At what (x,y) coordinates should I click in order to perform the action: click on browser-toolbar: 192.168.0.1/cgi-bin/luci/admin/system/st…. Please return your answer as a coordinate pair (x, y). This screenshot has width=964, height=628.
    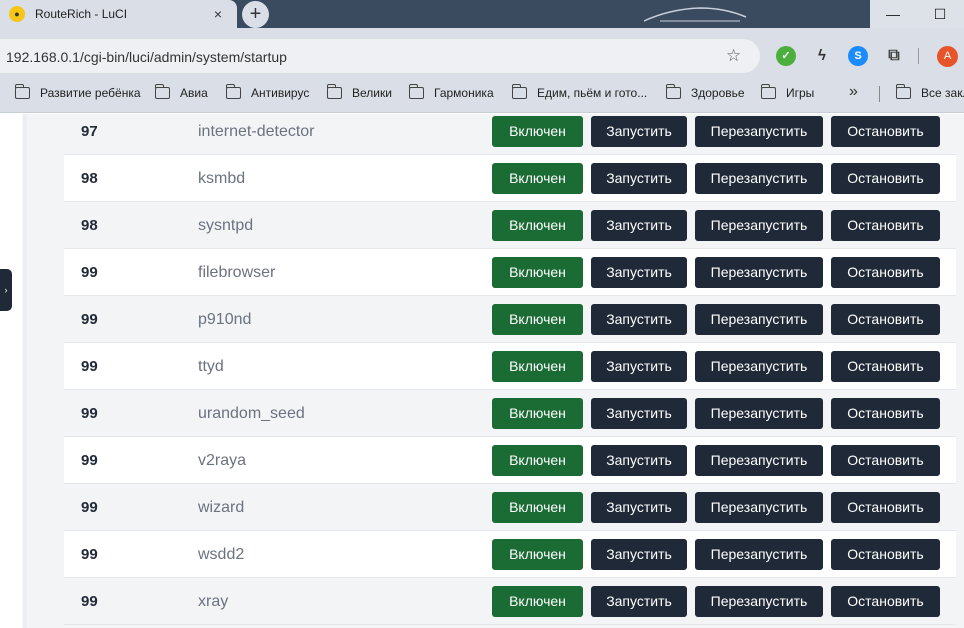
    Looking at the image, I should click on (482, 50).